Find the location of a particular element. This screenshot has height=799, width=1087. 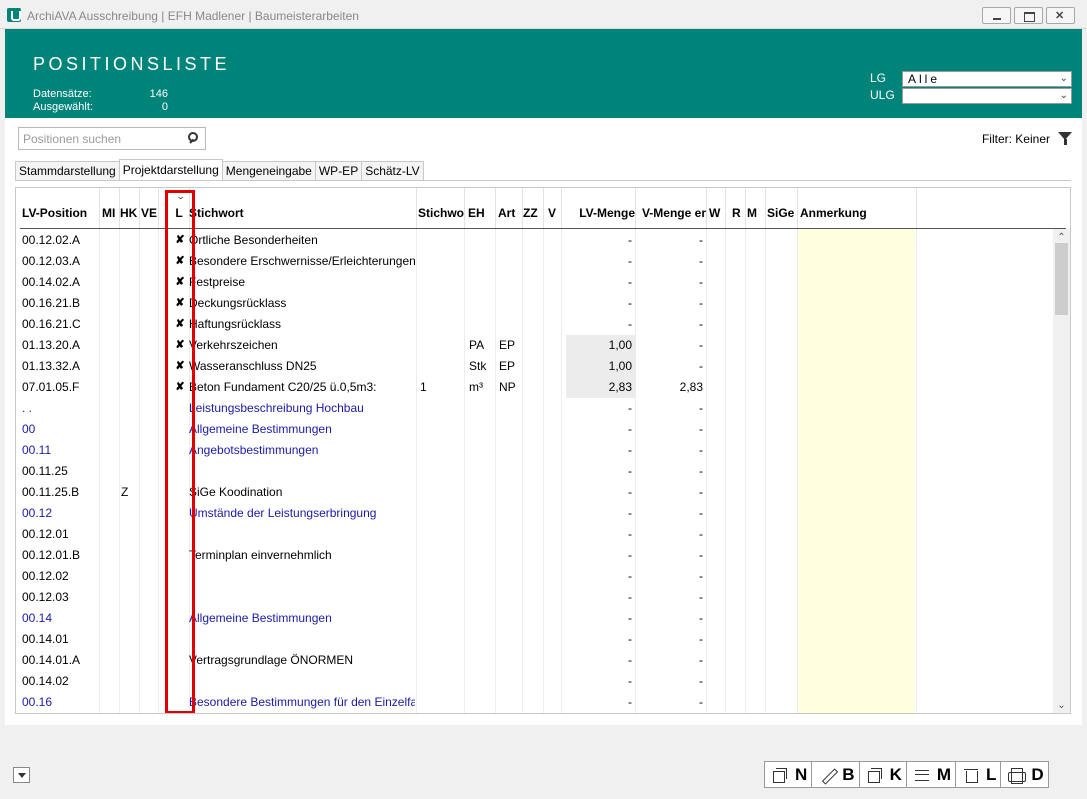

column-header: V-Menge er is located at coordinates (671, 208).